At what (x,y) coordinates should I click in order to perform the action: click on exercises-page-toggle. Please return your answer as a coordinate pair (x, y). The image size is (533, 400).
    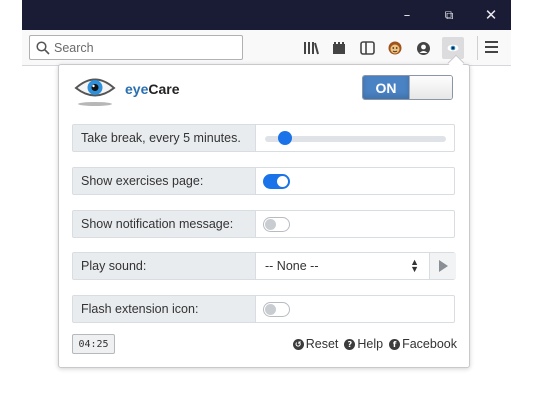
    Looking at the image, I should click on (276, 181).